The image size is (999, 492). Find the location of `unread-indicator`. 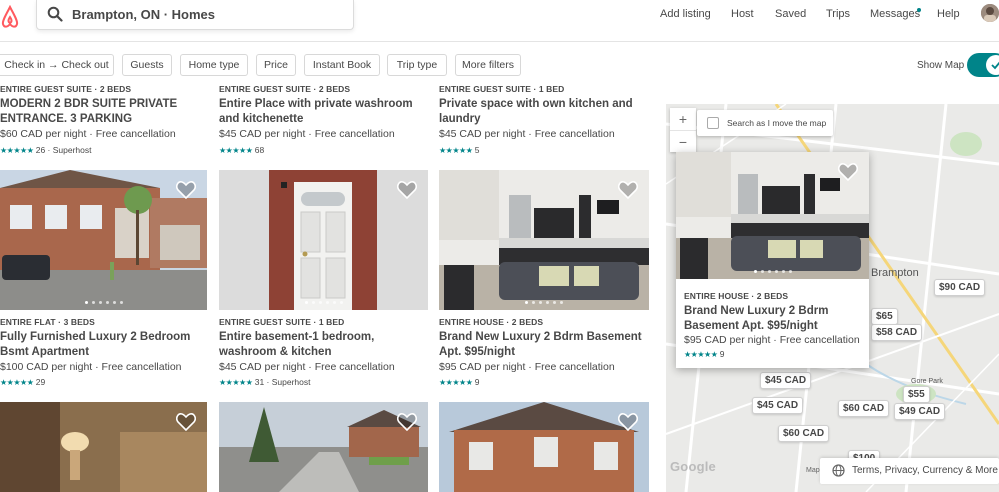

unread-indicator is located at coordinates (919, 10).